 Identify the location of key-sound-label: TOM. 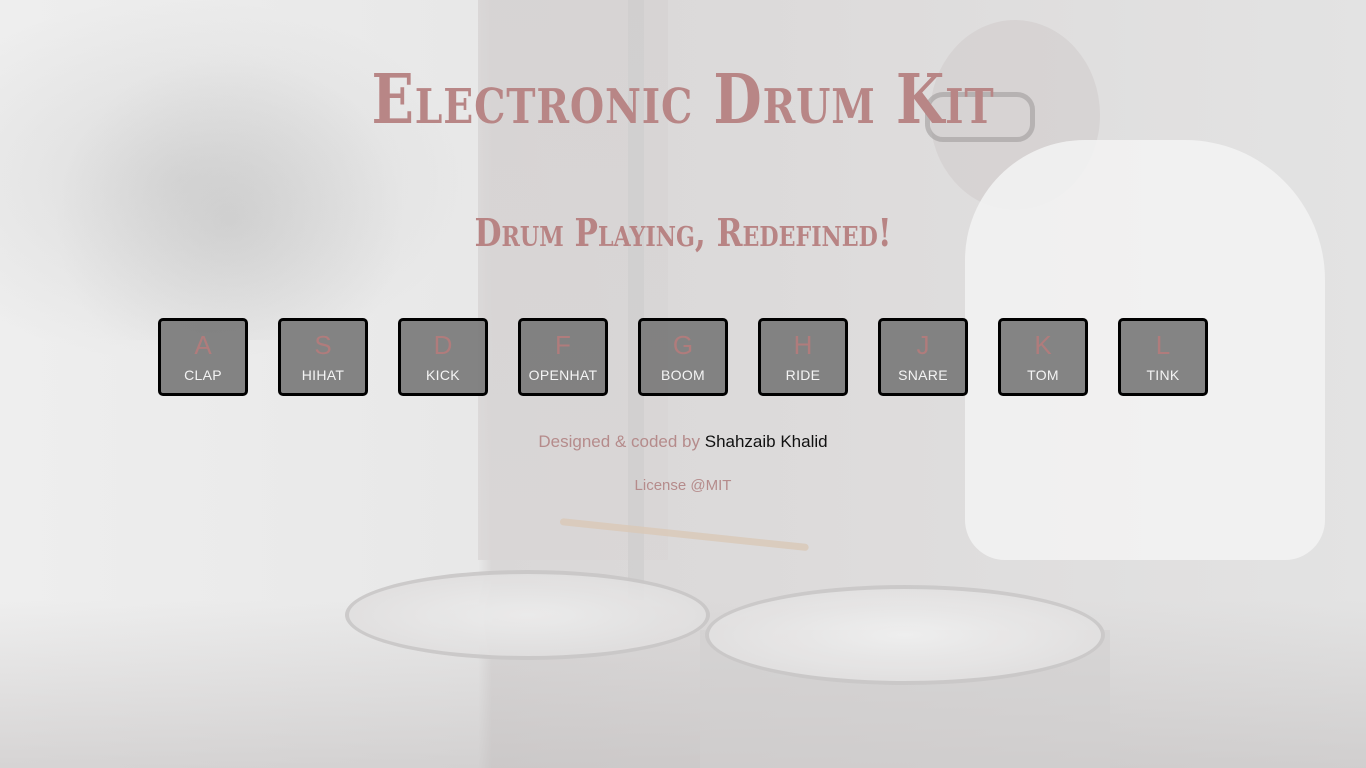
(1043, 375).